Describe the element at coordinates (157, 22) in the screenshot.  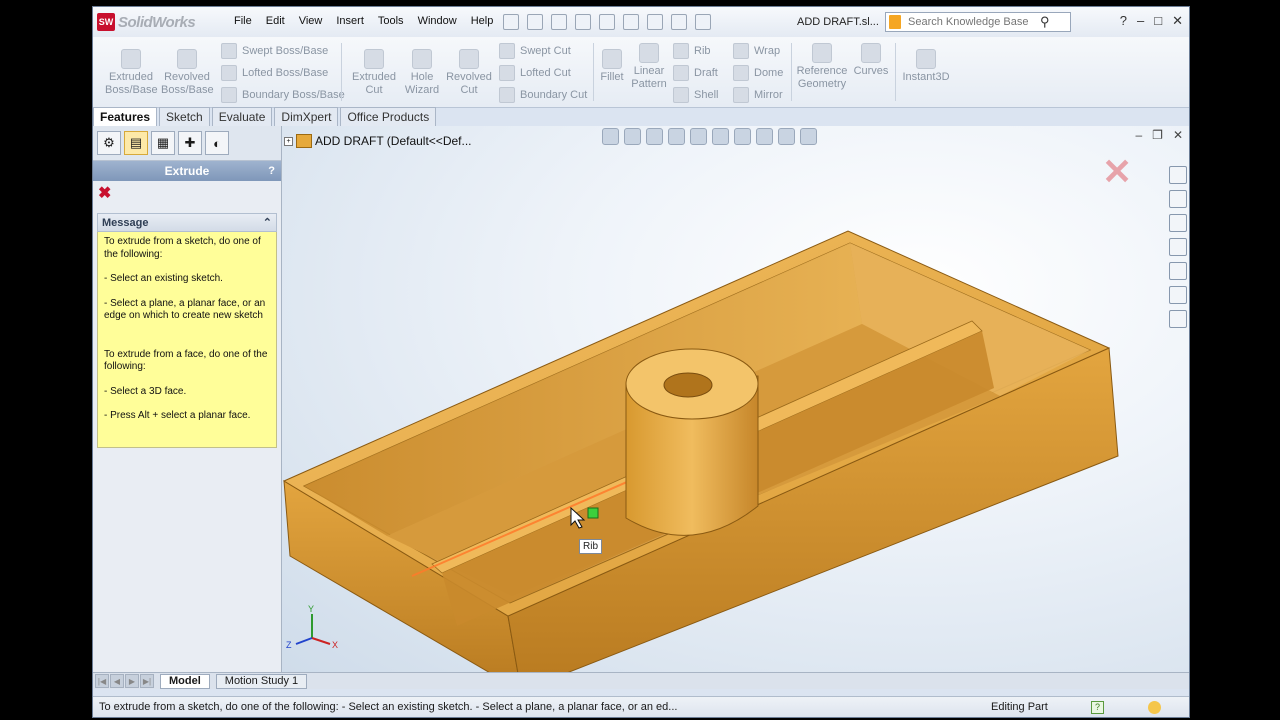
I see `app-name: SolidWorks` at that location.